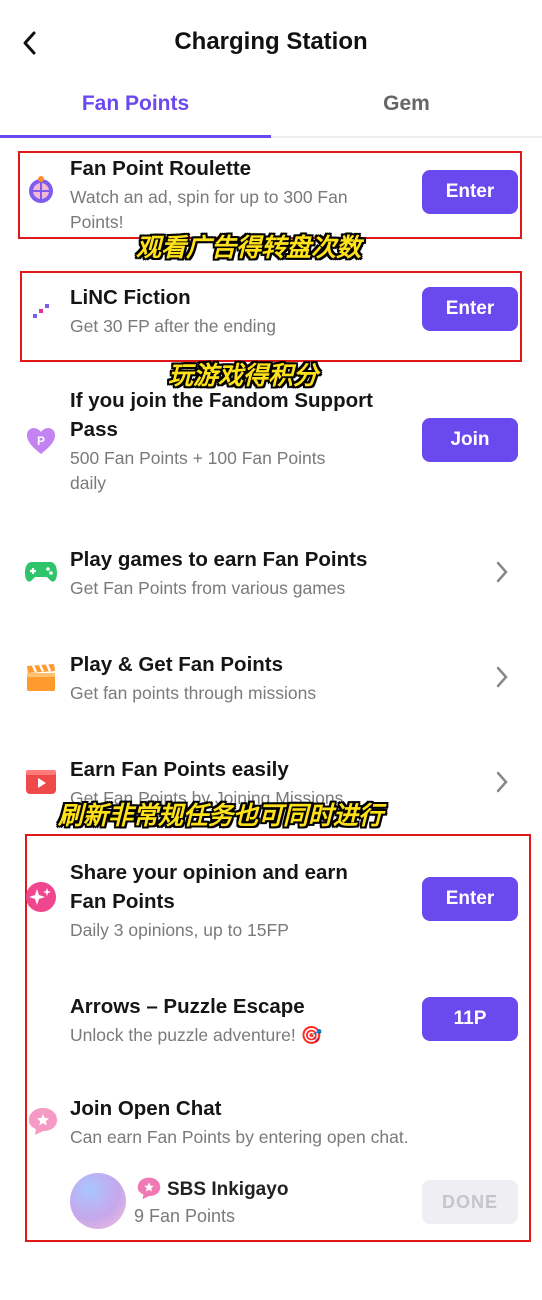 This screenshot has height=1300, width=542. Describe the element at coordinates (146, 1108) in the screenshot. I see `row-title: Join Open Chat` at that location.